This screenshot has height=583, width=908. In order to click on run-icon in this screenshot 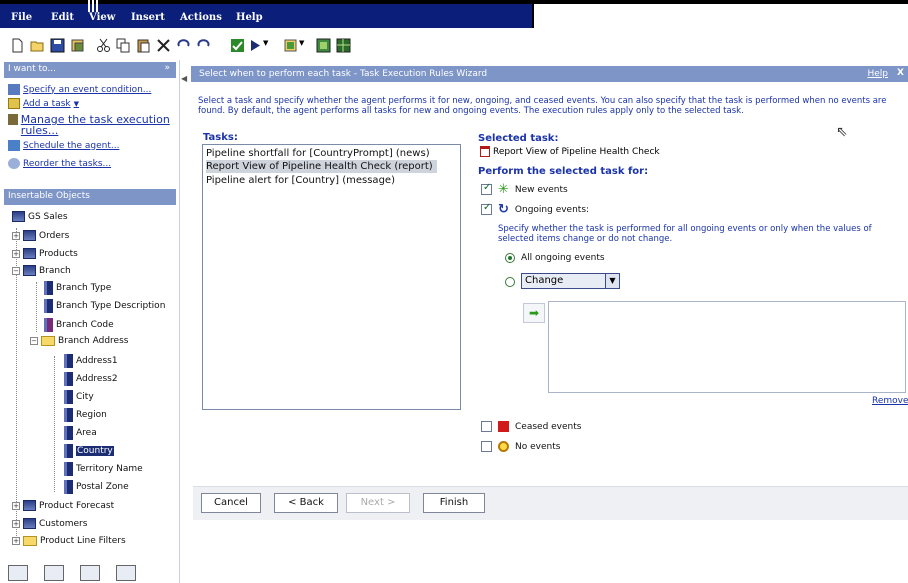, I will do `click(255, 45)`.